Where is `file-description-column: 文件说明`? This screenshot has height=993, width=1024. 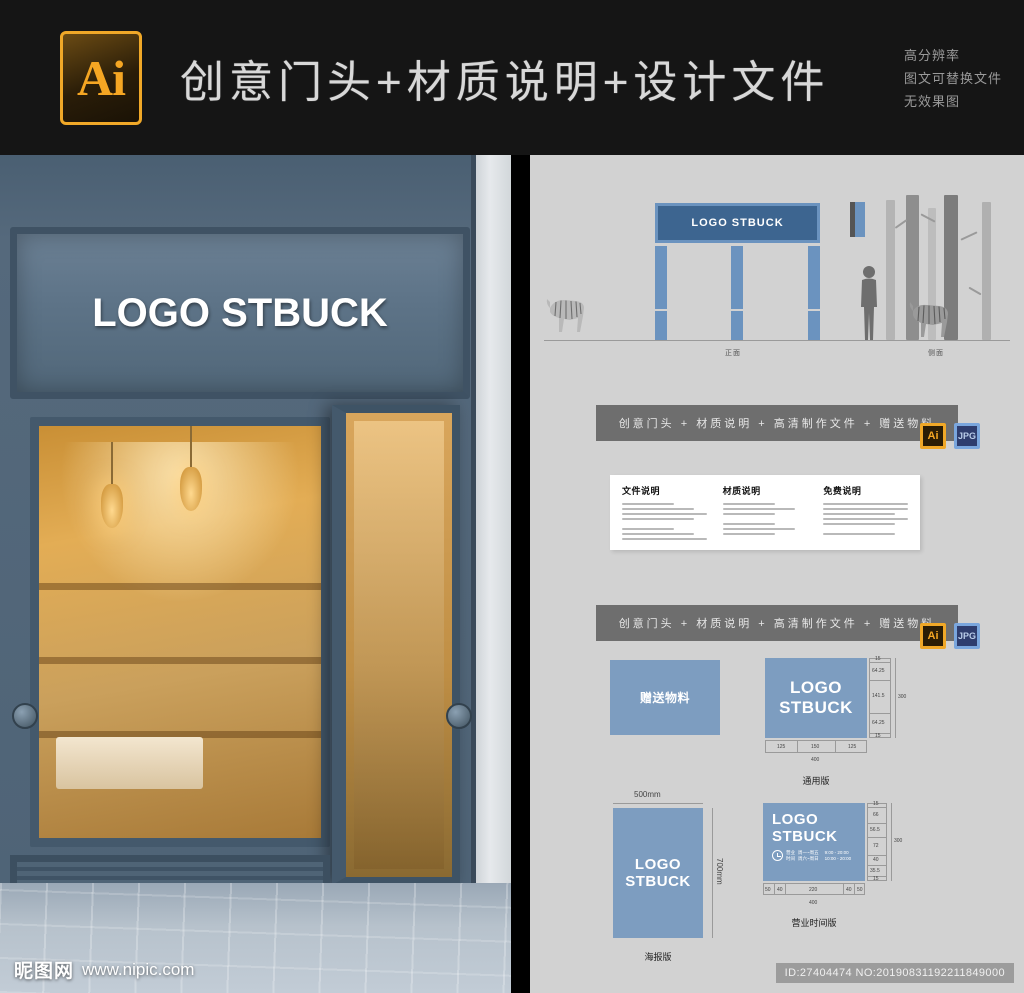
file-description-column: 文件说明 is located at coordinates (664, 512).